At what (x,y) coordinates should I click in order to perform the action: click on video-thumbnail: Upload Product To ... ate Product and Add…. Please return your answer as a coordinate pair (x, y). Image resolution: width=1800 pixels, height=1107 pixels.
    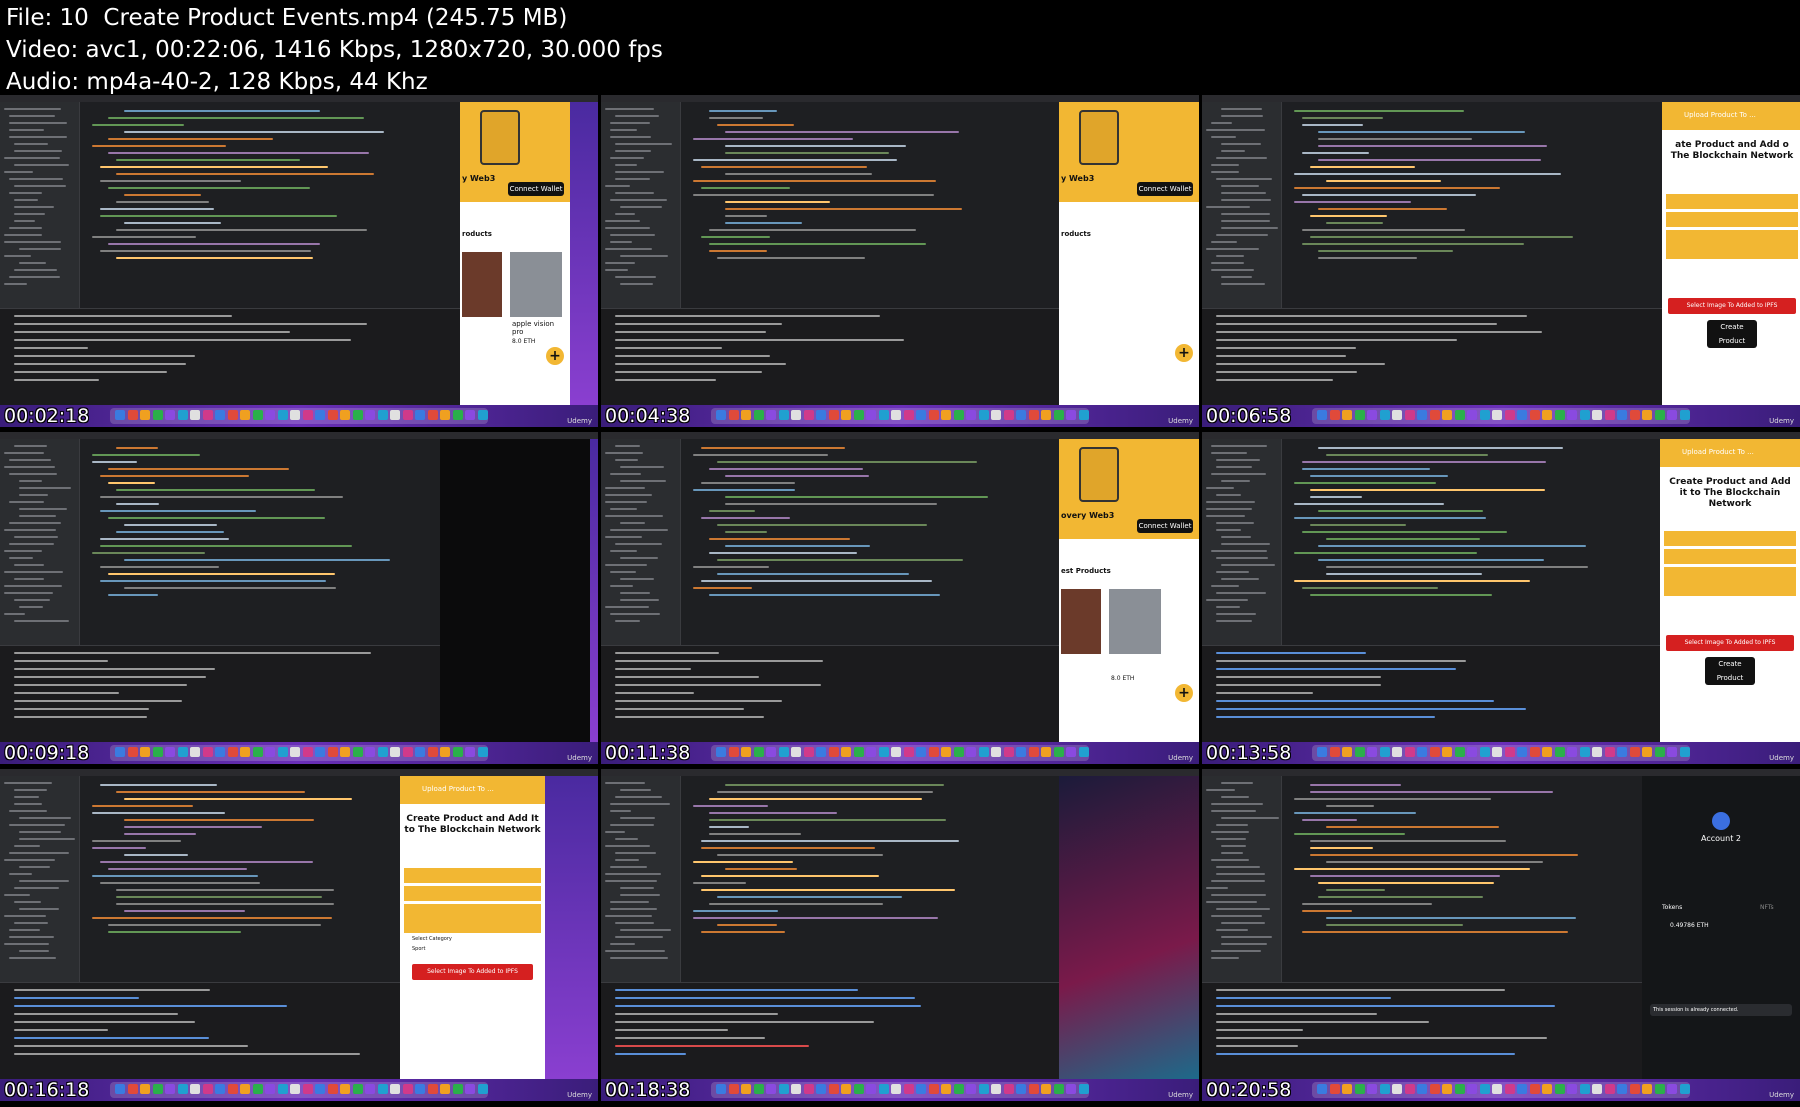
    Looking at the image, I should click on (1501, 261).